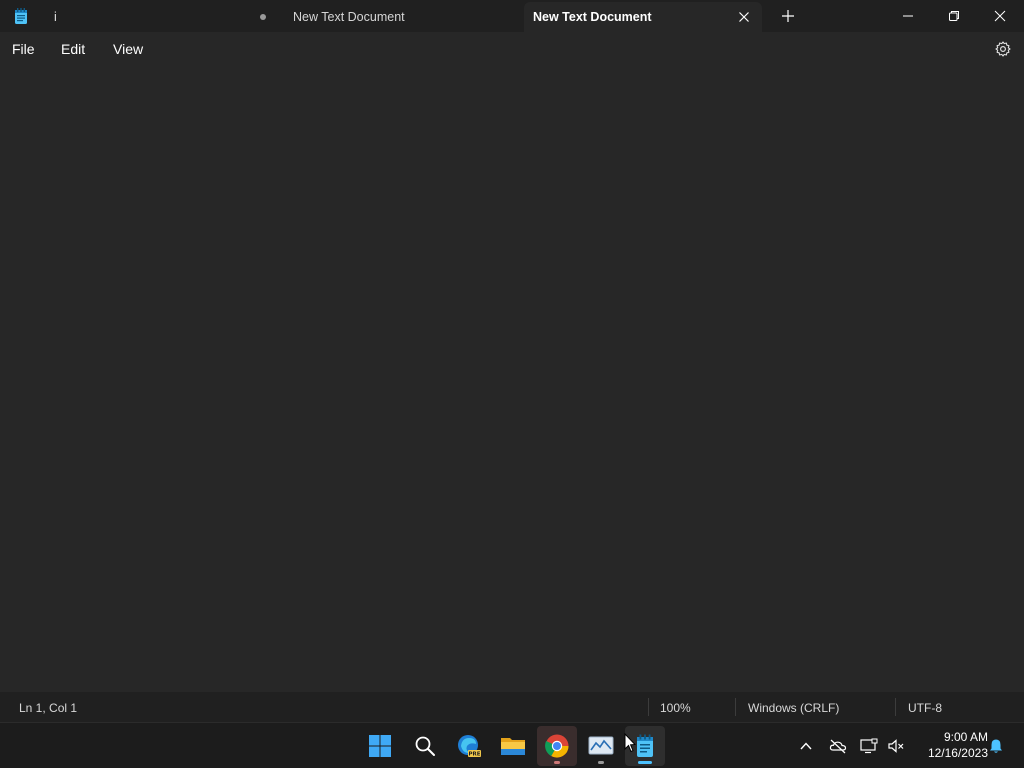 The height and width of the screenshot is (768, 1024). I want to click on restore-button, so click(954, 16).